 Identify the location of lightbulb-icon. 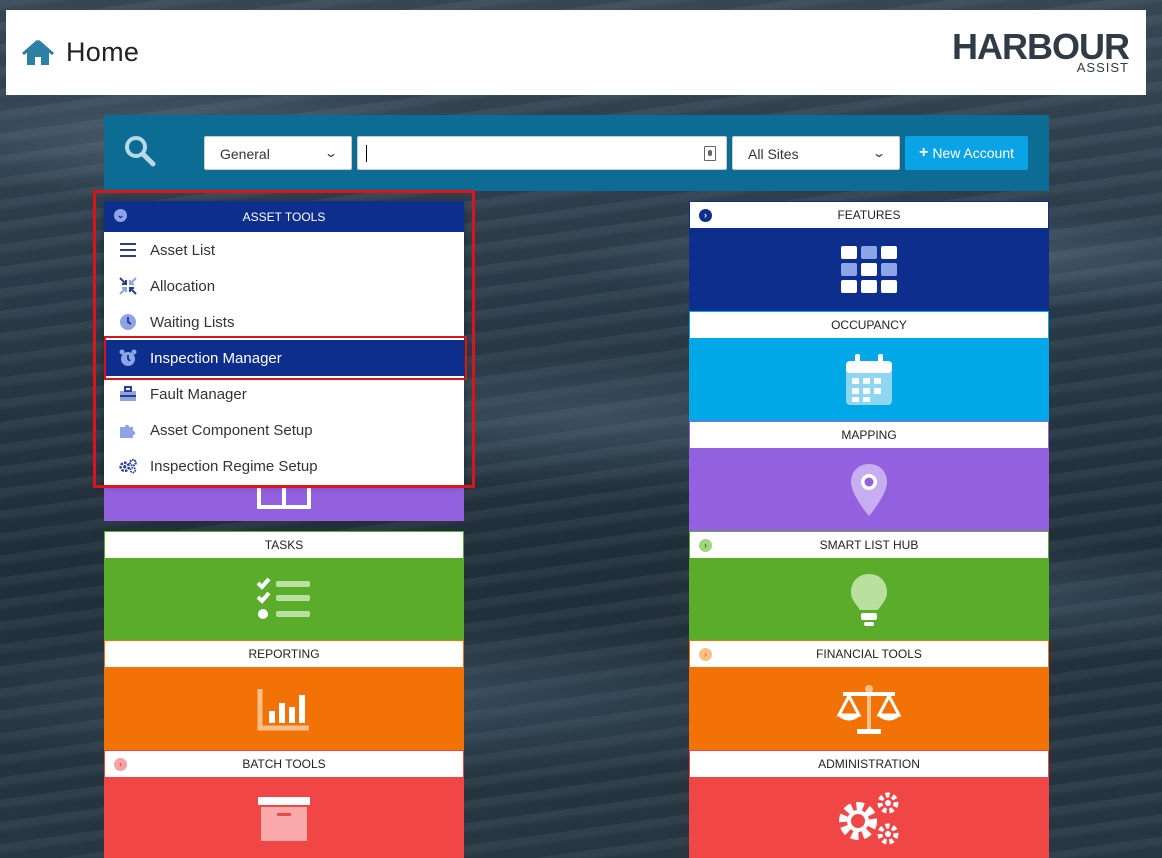
(869, 600).